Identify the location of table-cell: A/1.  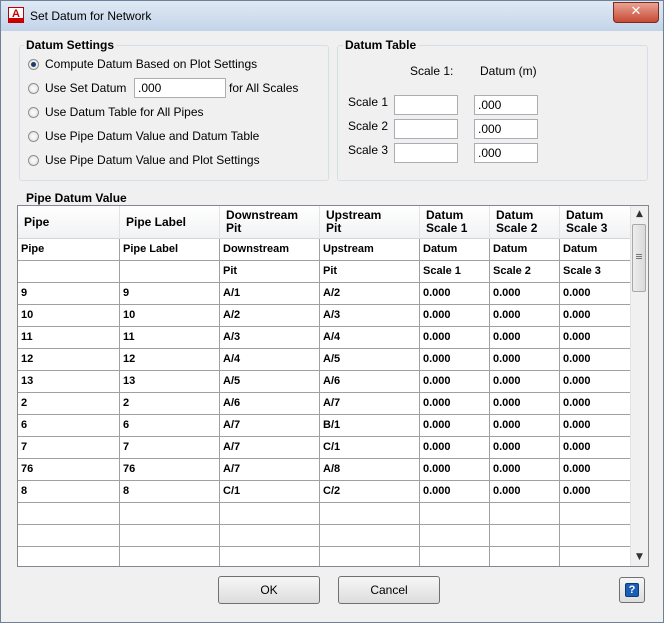
(270, 293).